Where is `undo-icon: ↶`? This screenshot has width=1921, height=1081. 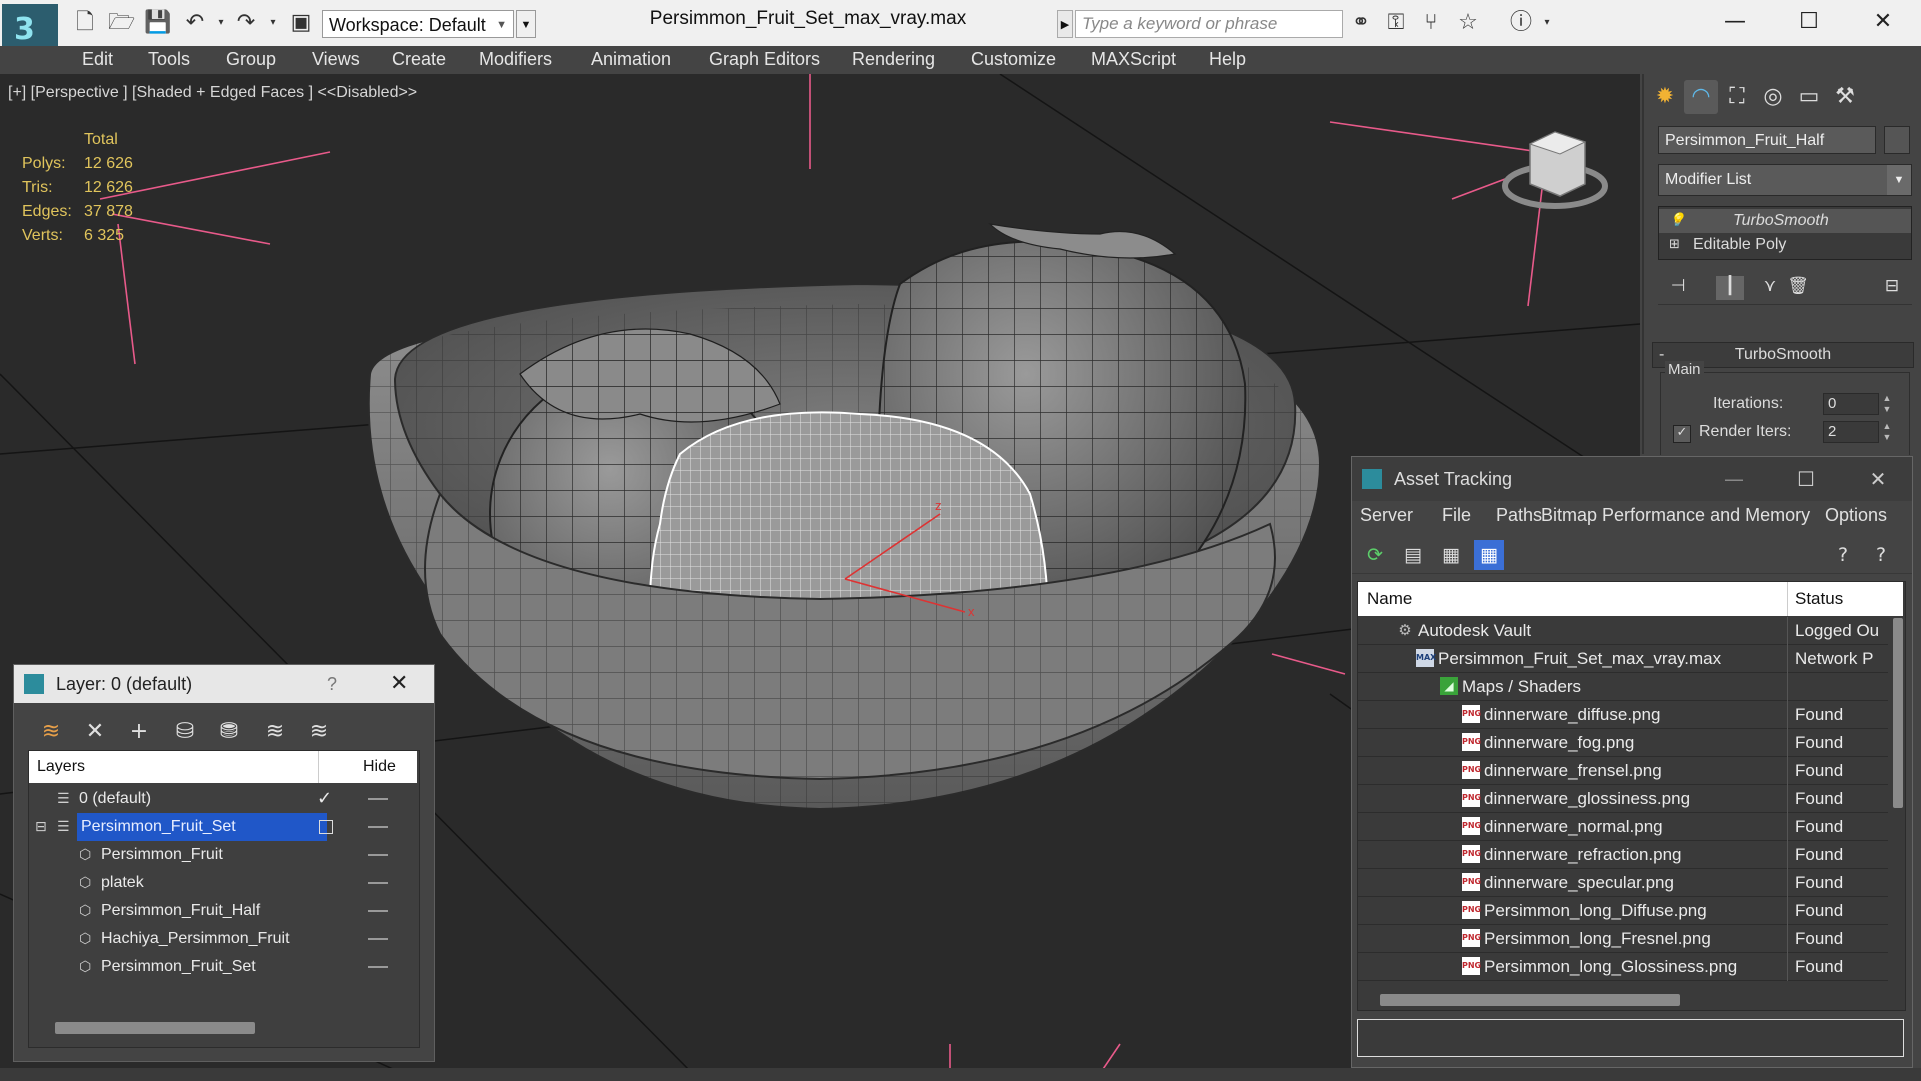 undo-icon: ↶ is located at coordinates (195, 23).